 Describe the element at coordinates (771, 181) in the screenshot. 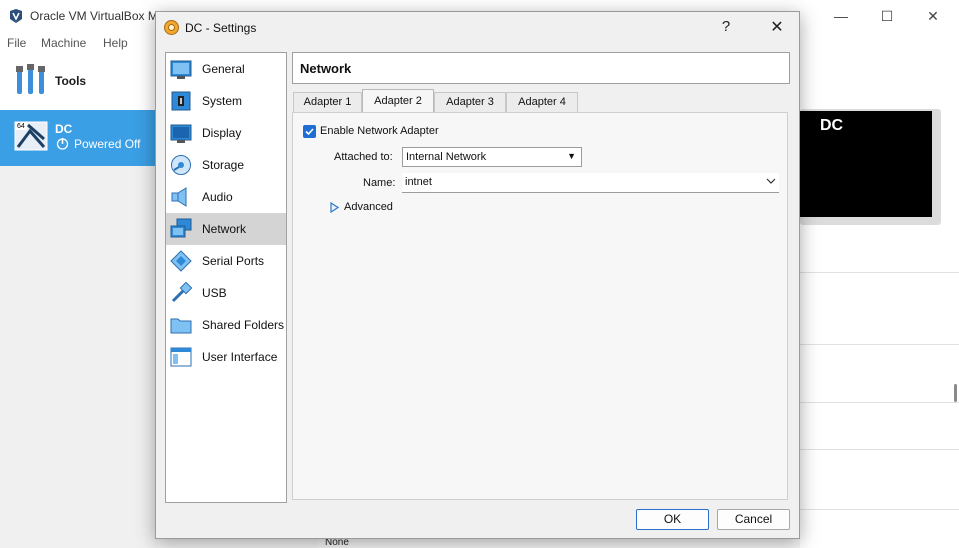

I see `chevron-down-icon` at that location.